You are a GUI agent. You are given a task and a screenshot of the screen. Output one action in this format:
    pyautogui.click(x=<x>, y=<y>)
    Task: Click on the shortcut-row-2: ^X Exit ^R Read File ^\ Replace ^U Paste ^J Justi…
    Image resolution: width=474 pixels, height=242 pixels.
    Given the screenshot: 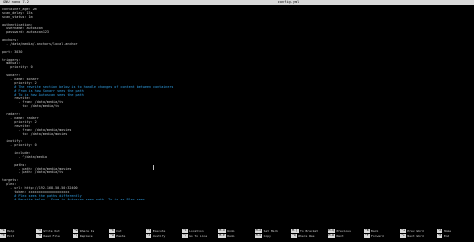 What is the action you would take?
    pyautogui.click(x=237, y=236)
    